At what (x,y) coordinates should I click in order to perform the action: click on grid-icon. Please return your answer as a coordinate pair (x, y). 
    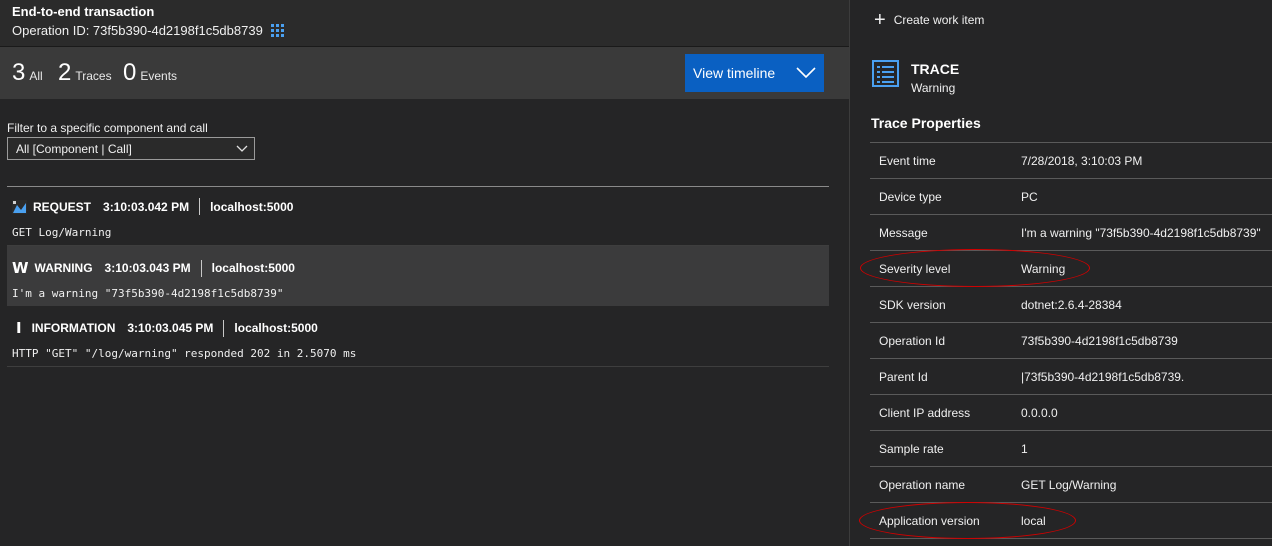
    Looking at the image, I should click on (277, 30).